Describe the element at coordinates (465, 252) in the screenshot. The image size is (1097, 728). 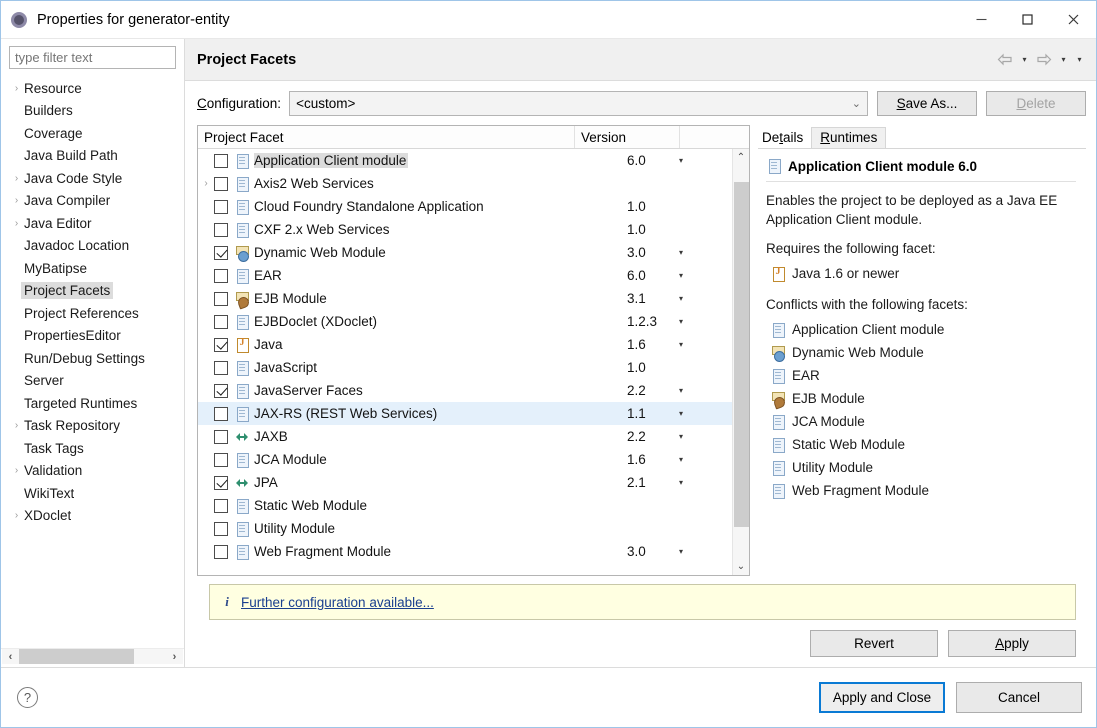
I see `facet-row: Dynamic Web Module 3.0 ▾` at that location.